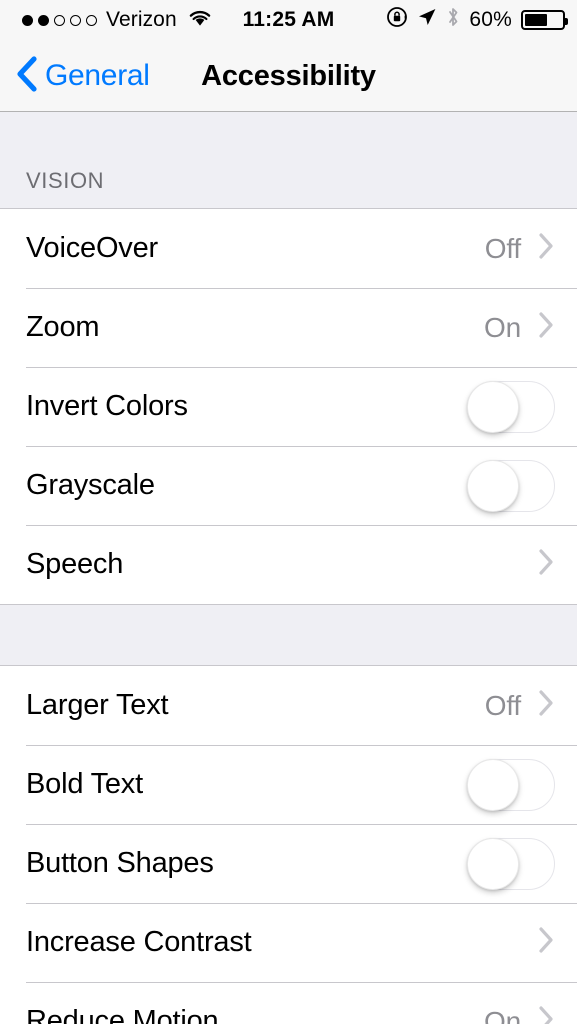 The width and height of the screenshot is (577, 1024). What do you see at coordinates (120, 863) in the screenshot?
I see `row-label: Button Shapes` at bounding box center [120, 863].